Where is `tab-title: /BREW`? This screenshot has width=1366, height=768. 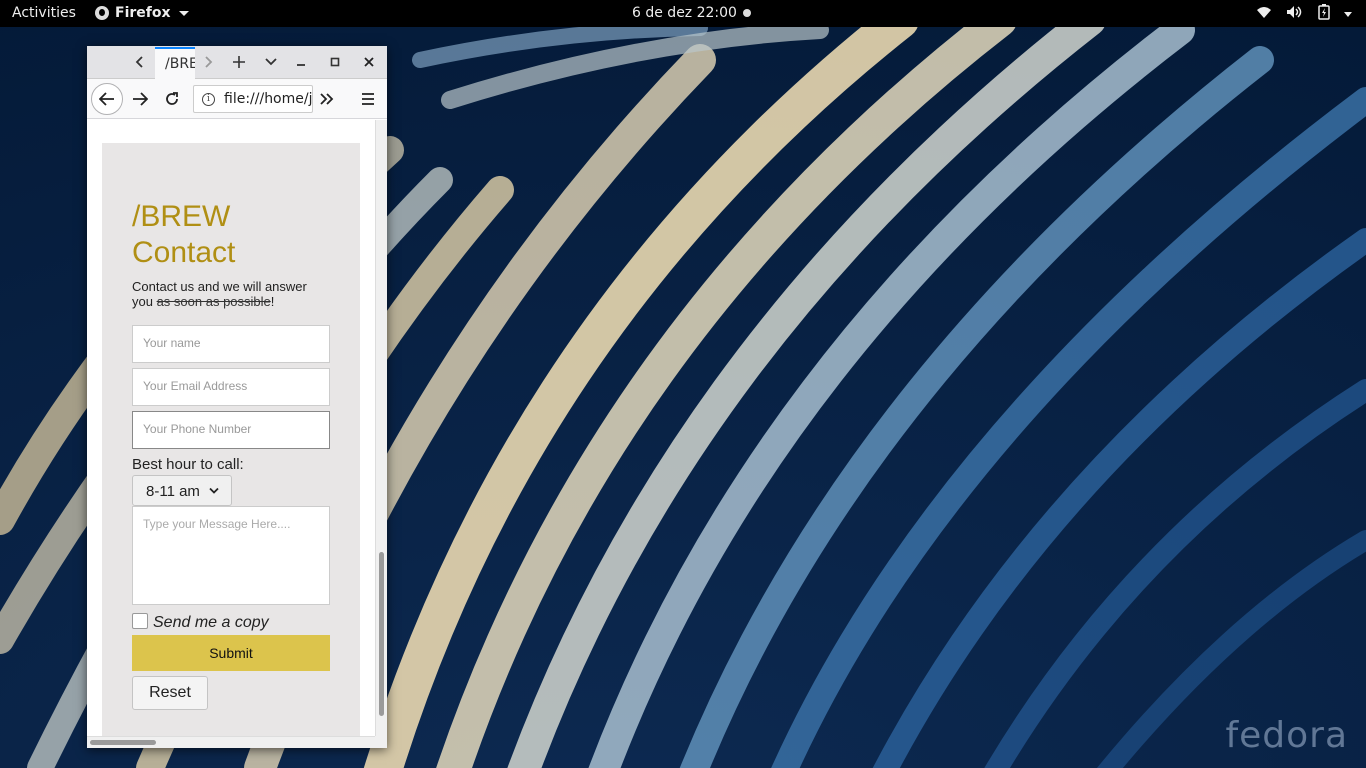
tab-title: /BREW is located at coordinates (180, 64).